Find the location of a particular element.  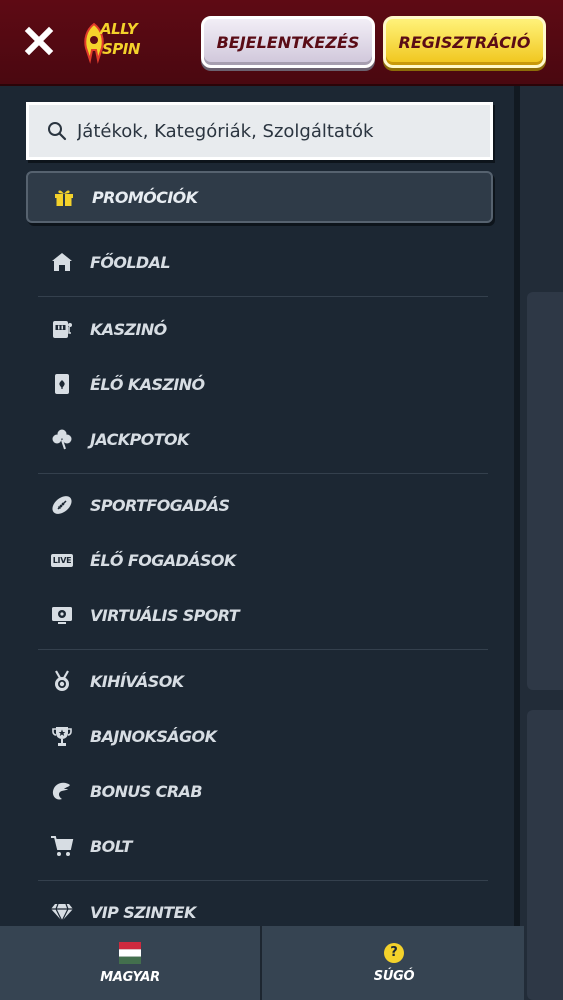

cart-icon is located at coordinates (62, 846).